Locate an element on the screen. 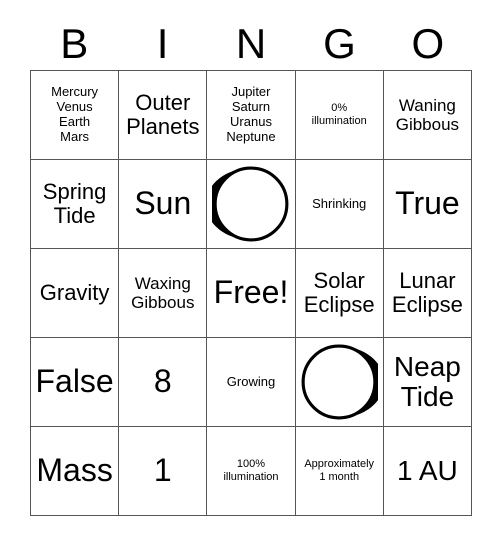 This screenshot has height=544, width=500. bingo-cell-lunar-eclipse: Lunar Eclipse is located at coordinates (427, 293).